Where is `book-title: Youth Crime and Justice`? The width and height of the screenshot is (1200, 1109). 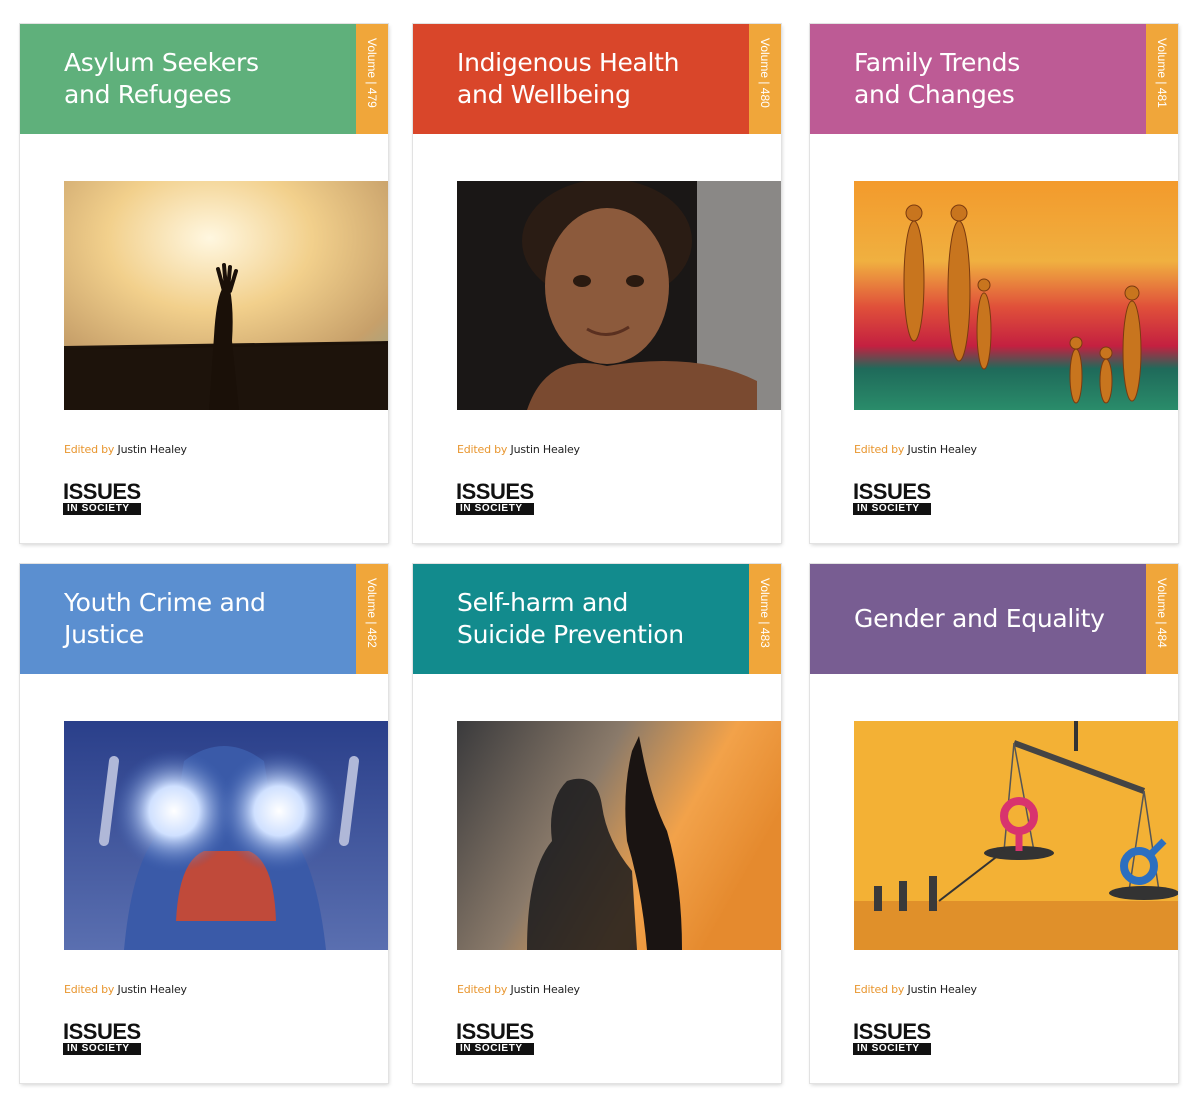
book-title: Youth Crime and Justice is located at coordinates (165, 618).